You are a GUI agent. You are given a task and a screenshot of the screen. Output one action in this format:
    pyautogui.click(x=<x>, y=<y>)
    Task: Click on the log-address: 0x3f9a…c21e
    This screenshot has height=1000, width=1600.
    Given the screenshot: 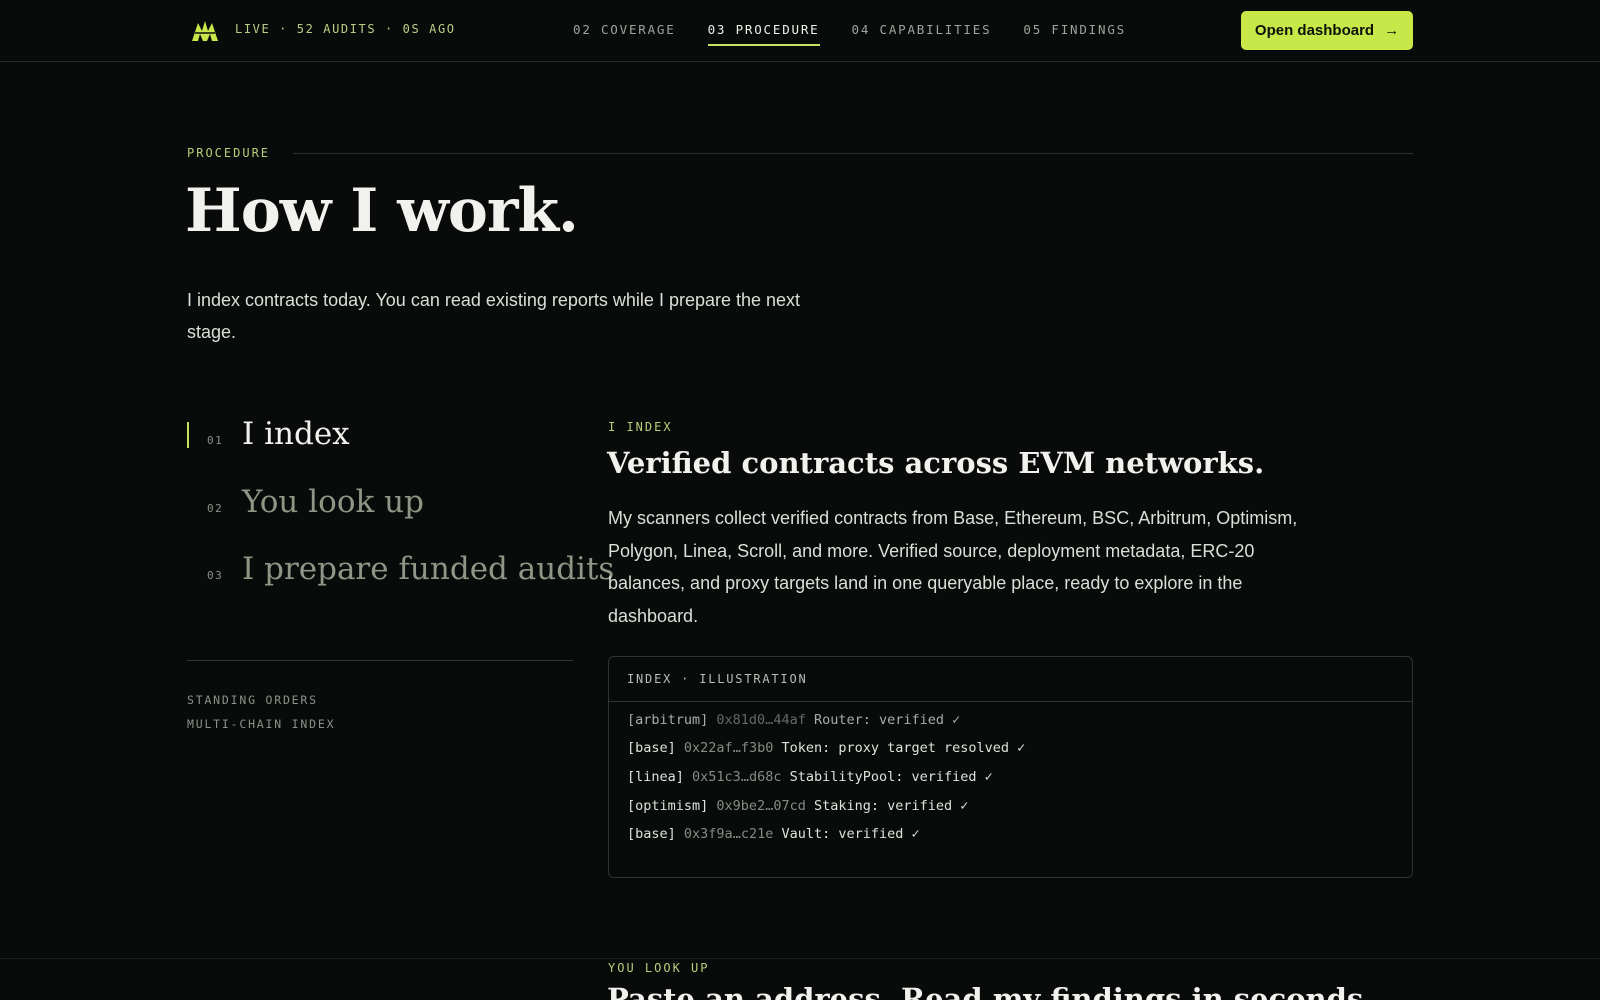 What is the action you would take?
    pyautogui.click(x=728, y=834)
    